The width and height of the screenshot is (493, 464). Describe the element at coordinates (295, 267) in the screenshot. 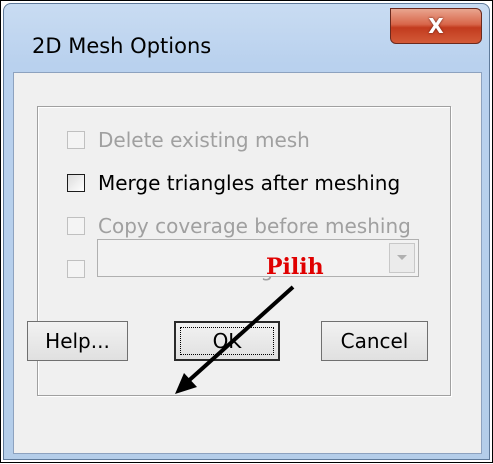

I see `annotation-label: Pilih` at that location.